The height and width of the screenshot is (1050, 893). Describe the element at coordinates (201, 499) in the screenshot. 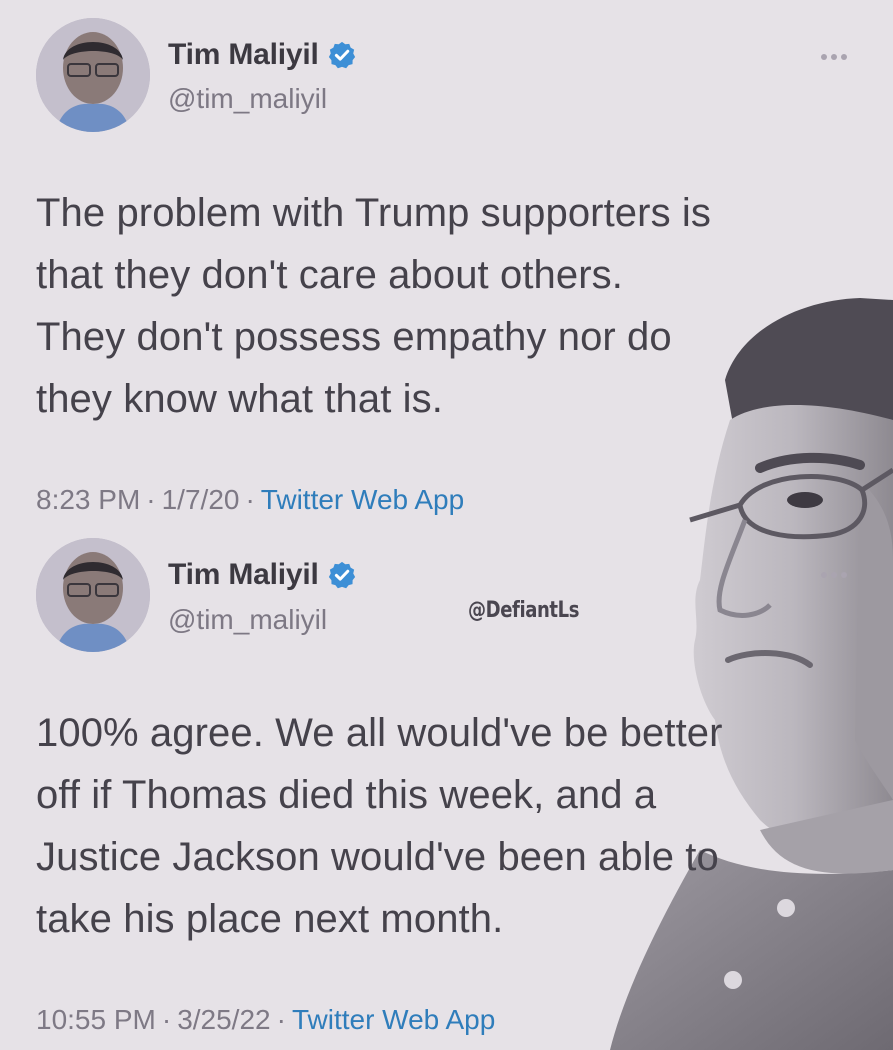

I see `tweet-date: 1/7/20` at that location.